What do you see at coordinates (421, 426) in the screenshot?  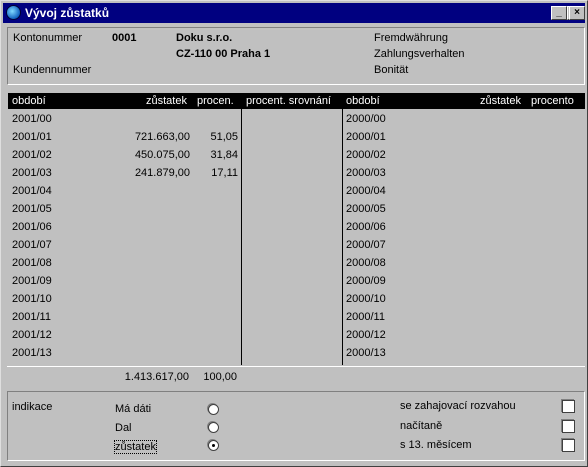 I see `cumulative-label: načítaně` at bounding box center [421, 426].